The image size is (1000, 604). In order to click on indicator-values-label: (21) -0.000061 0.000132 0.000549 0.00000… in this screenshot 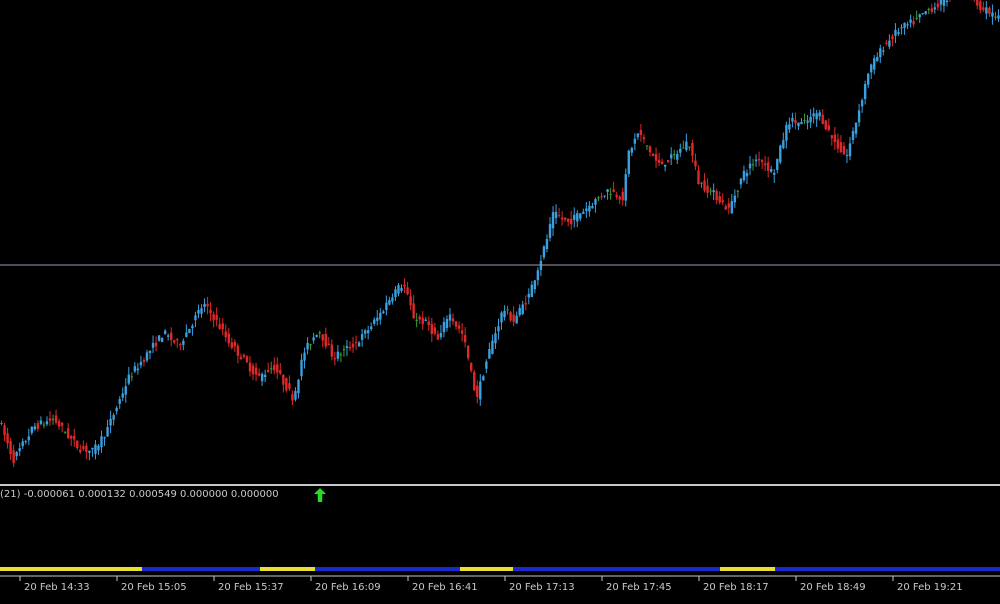, I will do `click(139, 494)`.